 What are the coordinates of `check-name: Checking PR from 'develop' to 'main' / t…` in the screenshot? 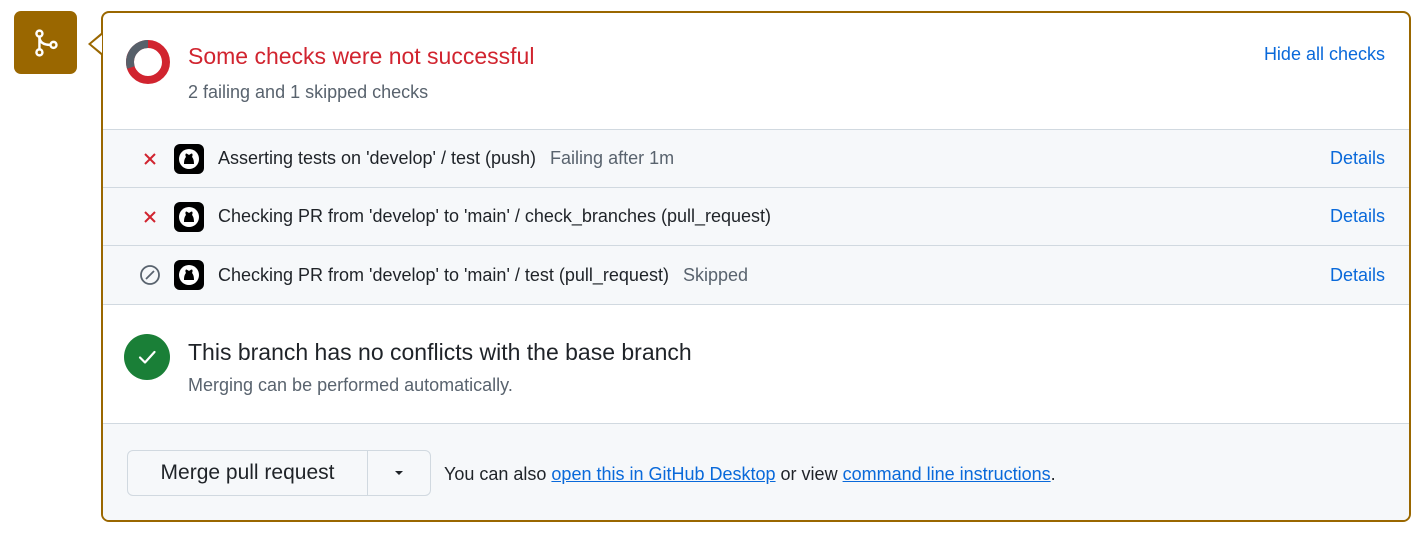 It's located at (483, 274).